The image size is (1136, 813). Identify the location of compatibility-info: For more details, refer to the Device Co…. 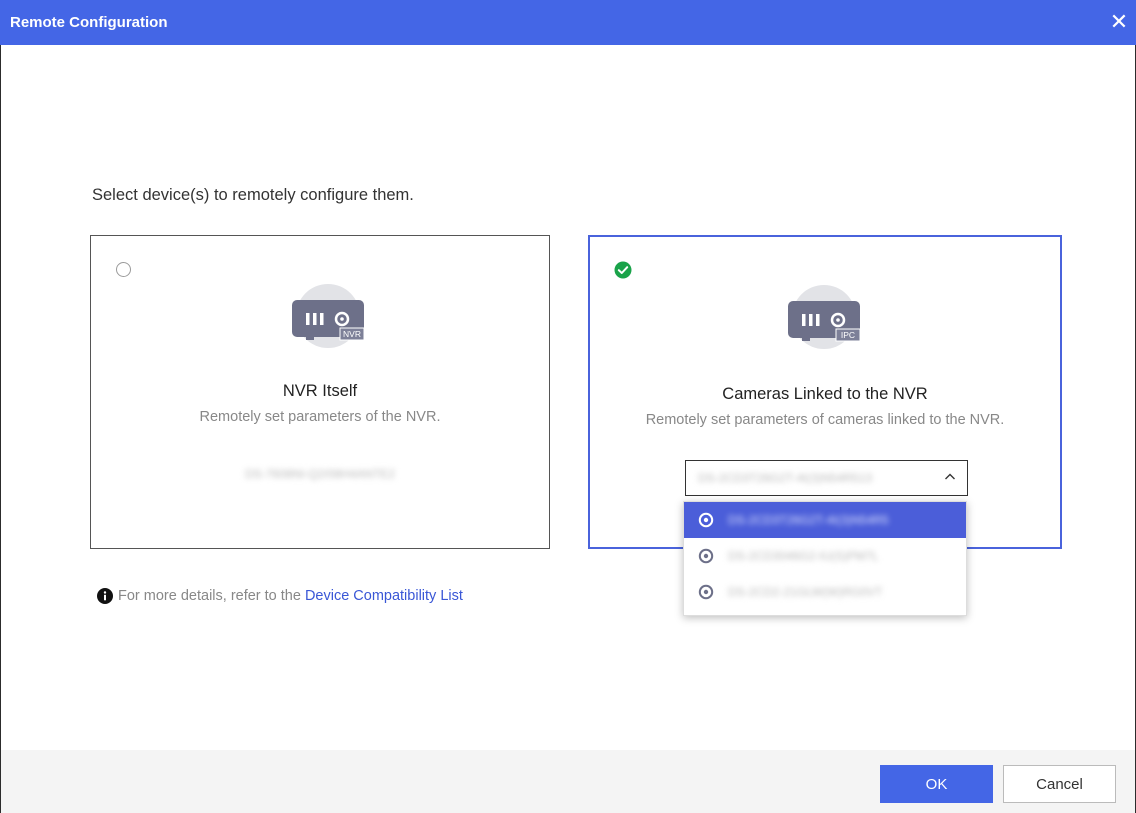
(280, 596).